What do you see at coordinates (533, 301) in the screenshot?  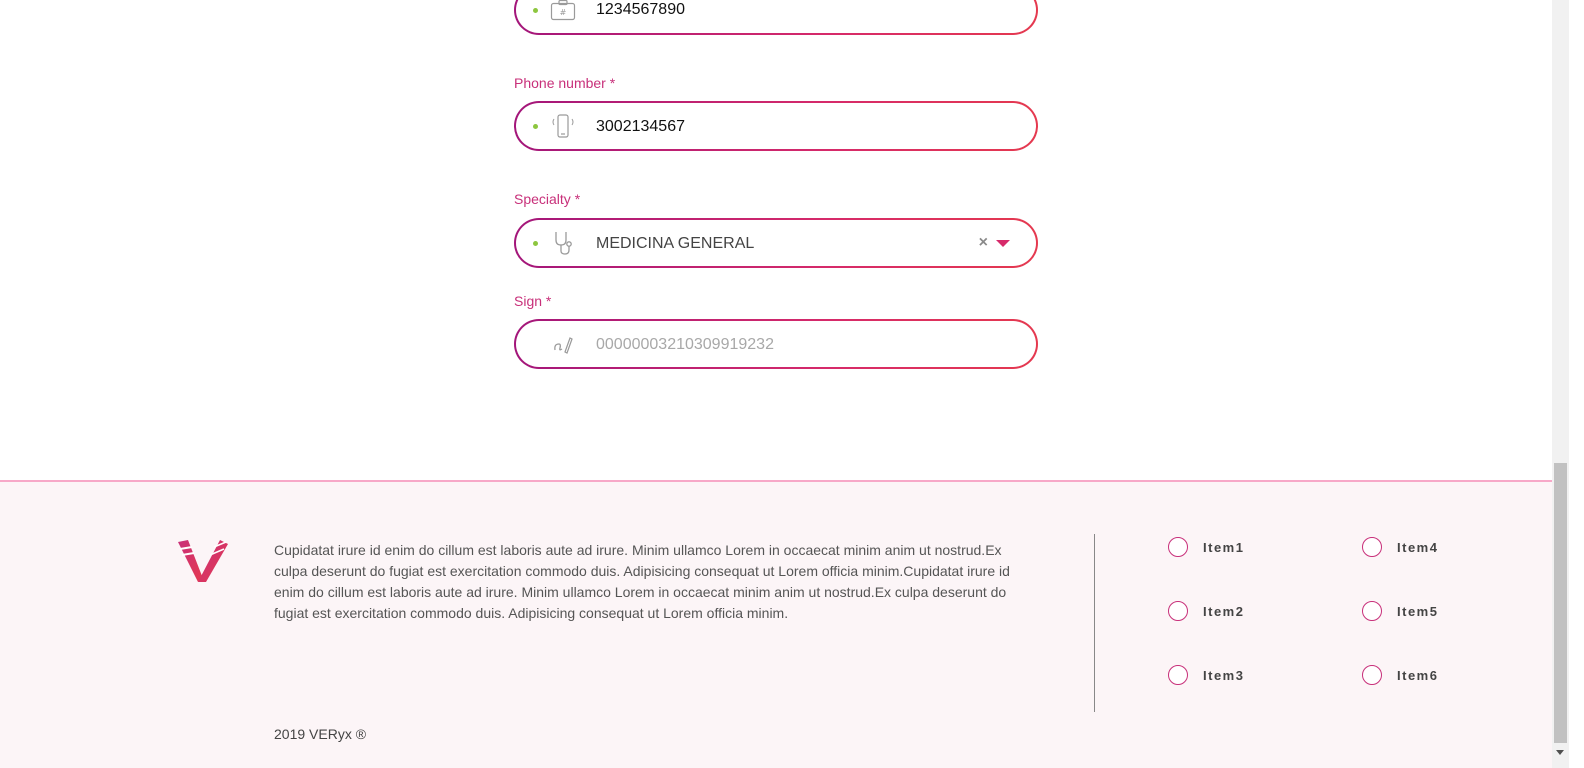 I see `sign-label: Sign *` at bounding box center [533, 301].